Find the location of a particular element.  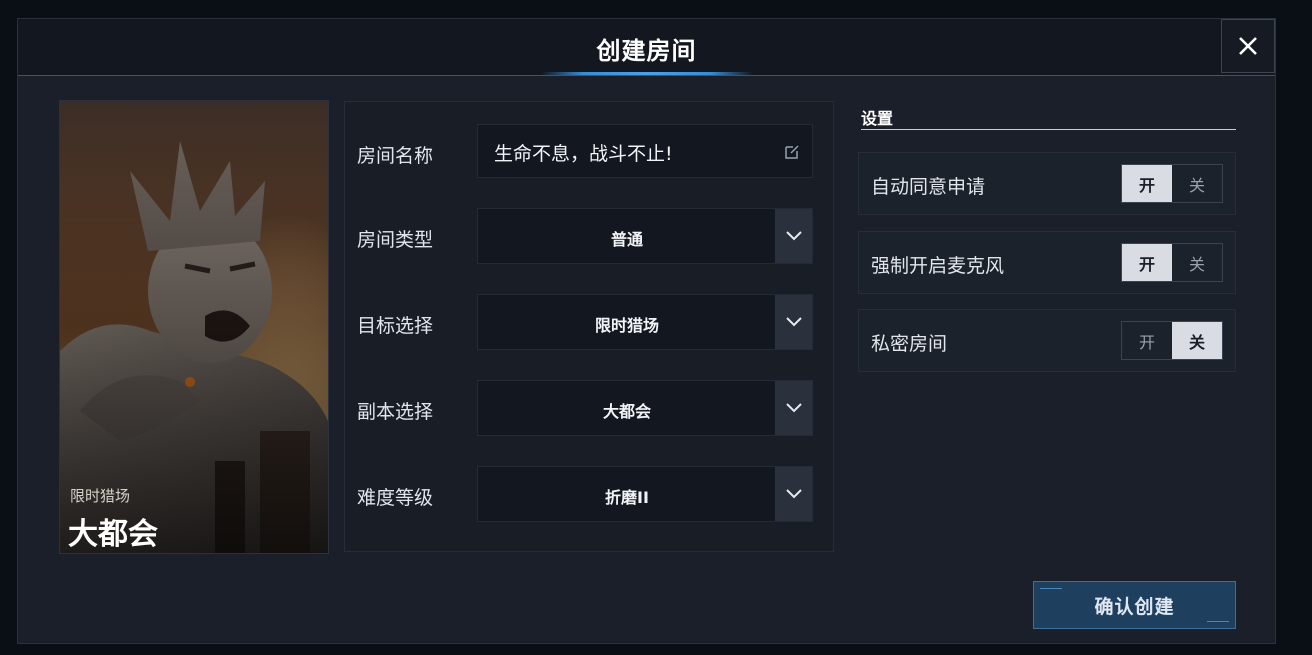

auto-accept-off-option: 关 is located at coordinates (1197, 183).